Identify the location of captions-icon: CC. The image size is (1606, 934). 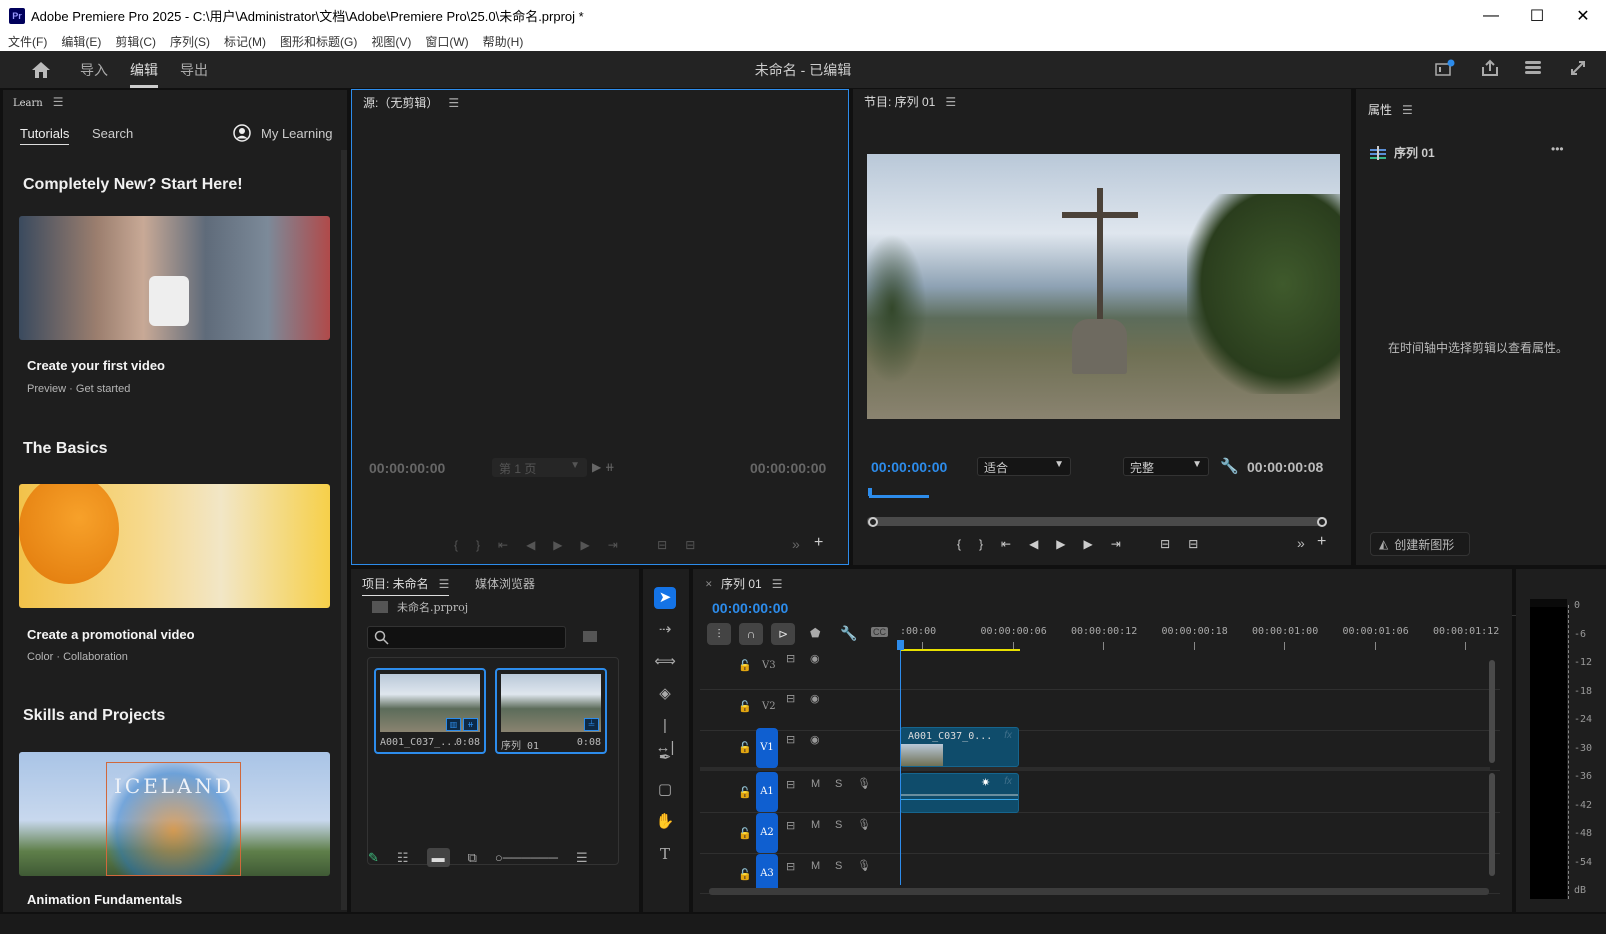
(879, 632).